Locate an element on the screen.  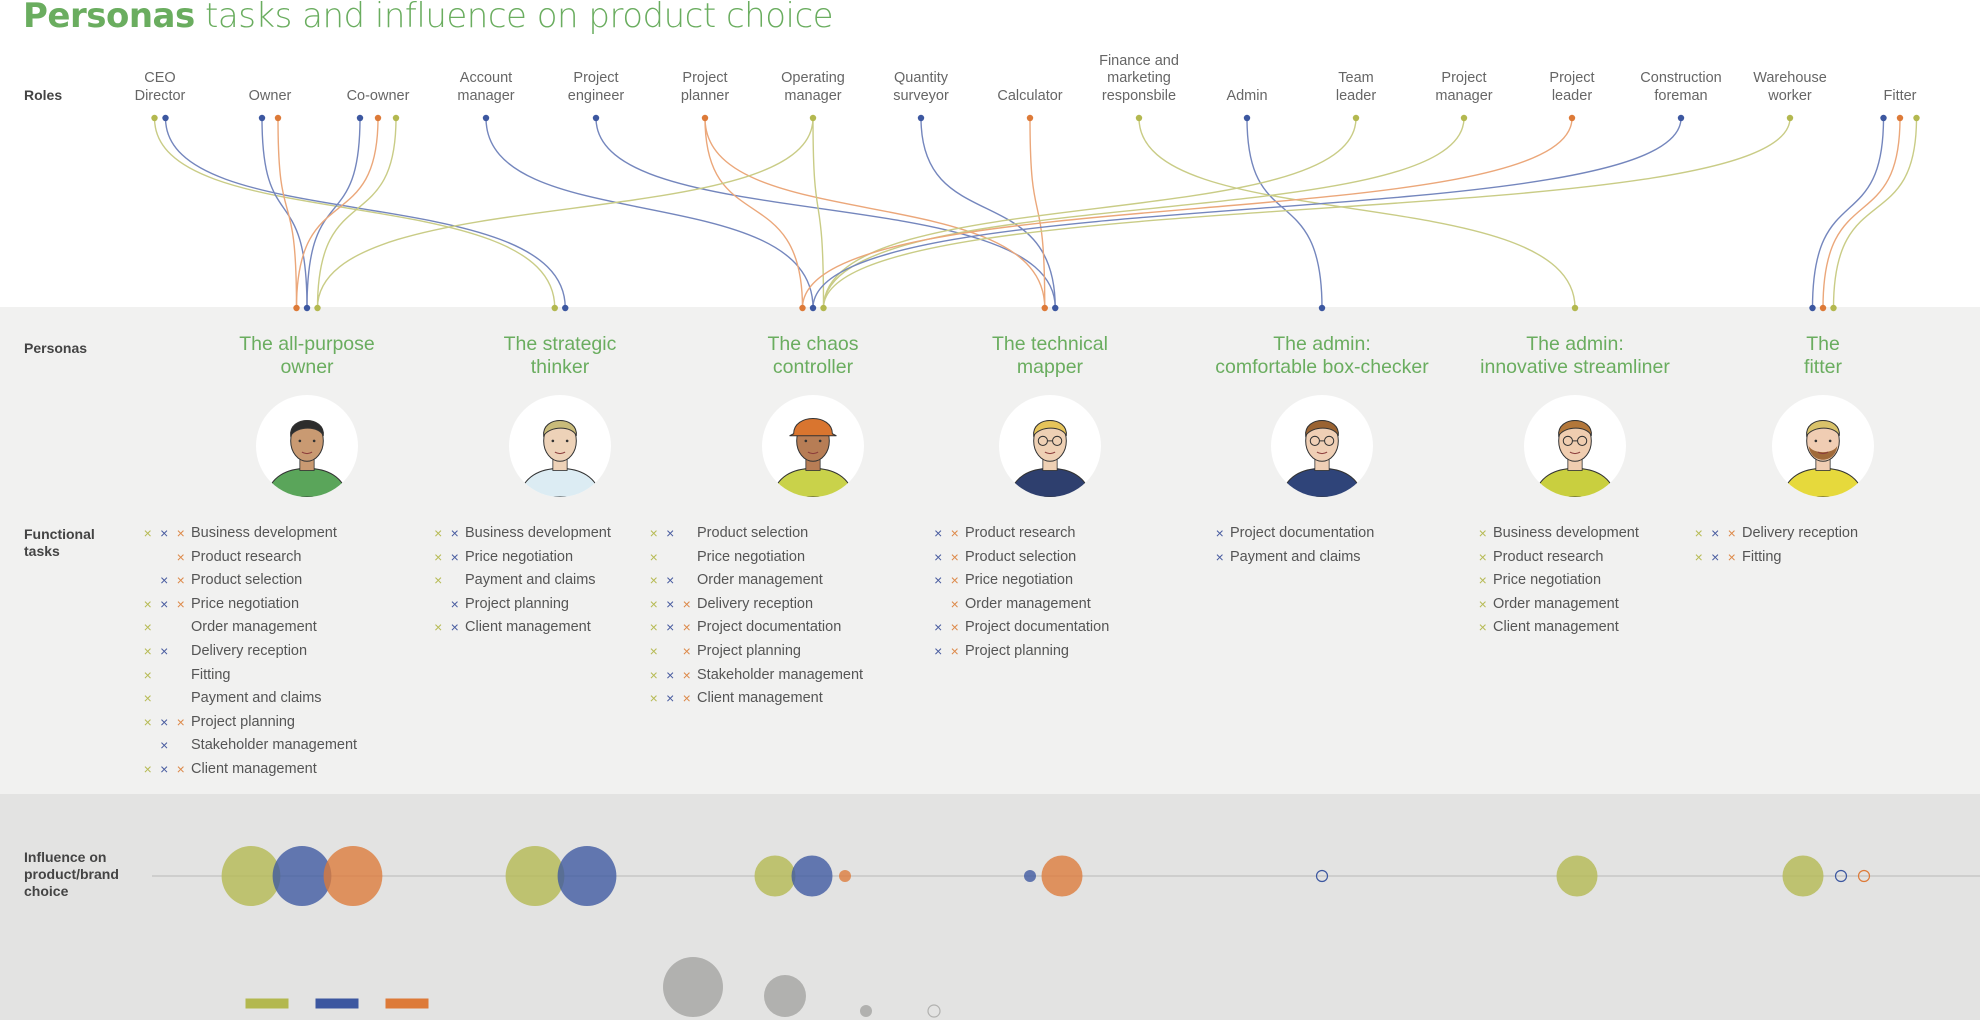
task-item: × × × Fitting is located at coordinates (1775, 558).